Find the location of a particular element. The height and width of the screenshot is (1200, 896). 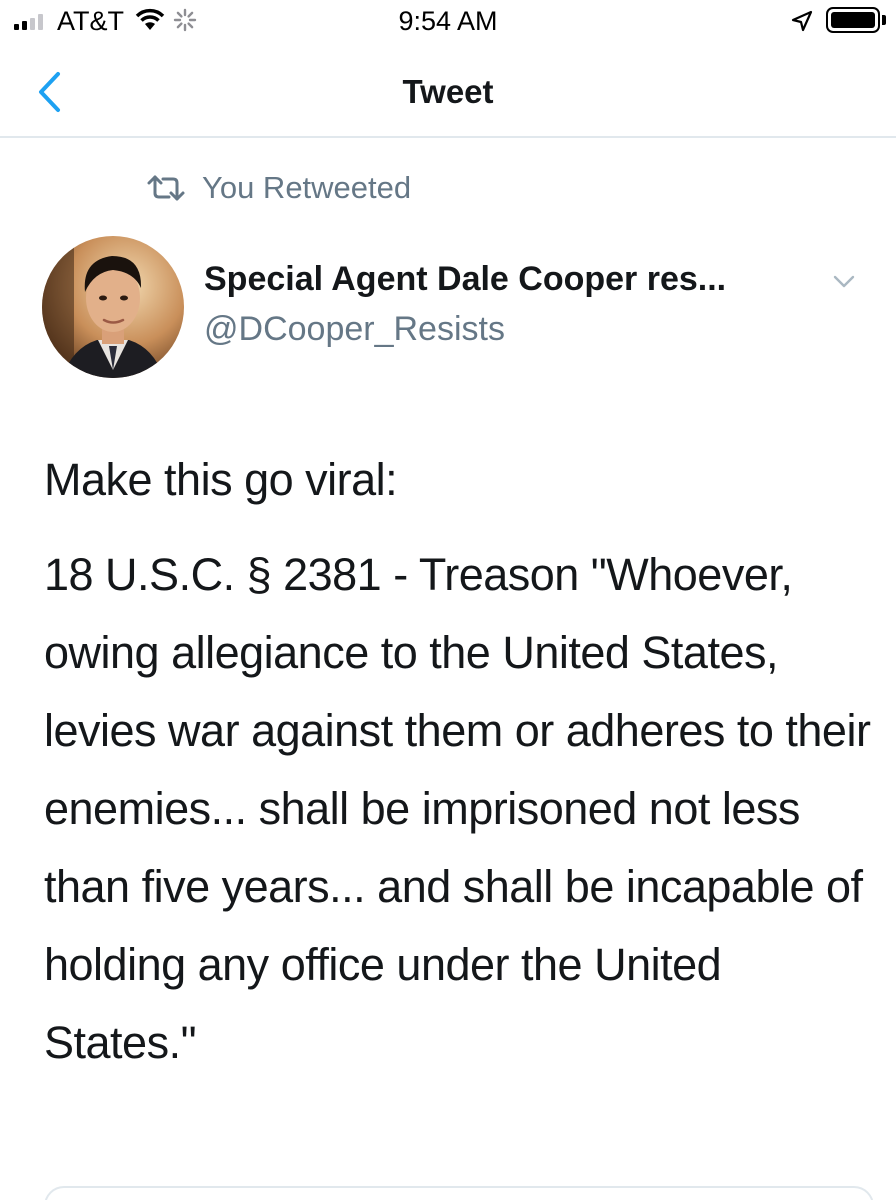

navigation-bar: Tweet is located at coordinates (448, 91).